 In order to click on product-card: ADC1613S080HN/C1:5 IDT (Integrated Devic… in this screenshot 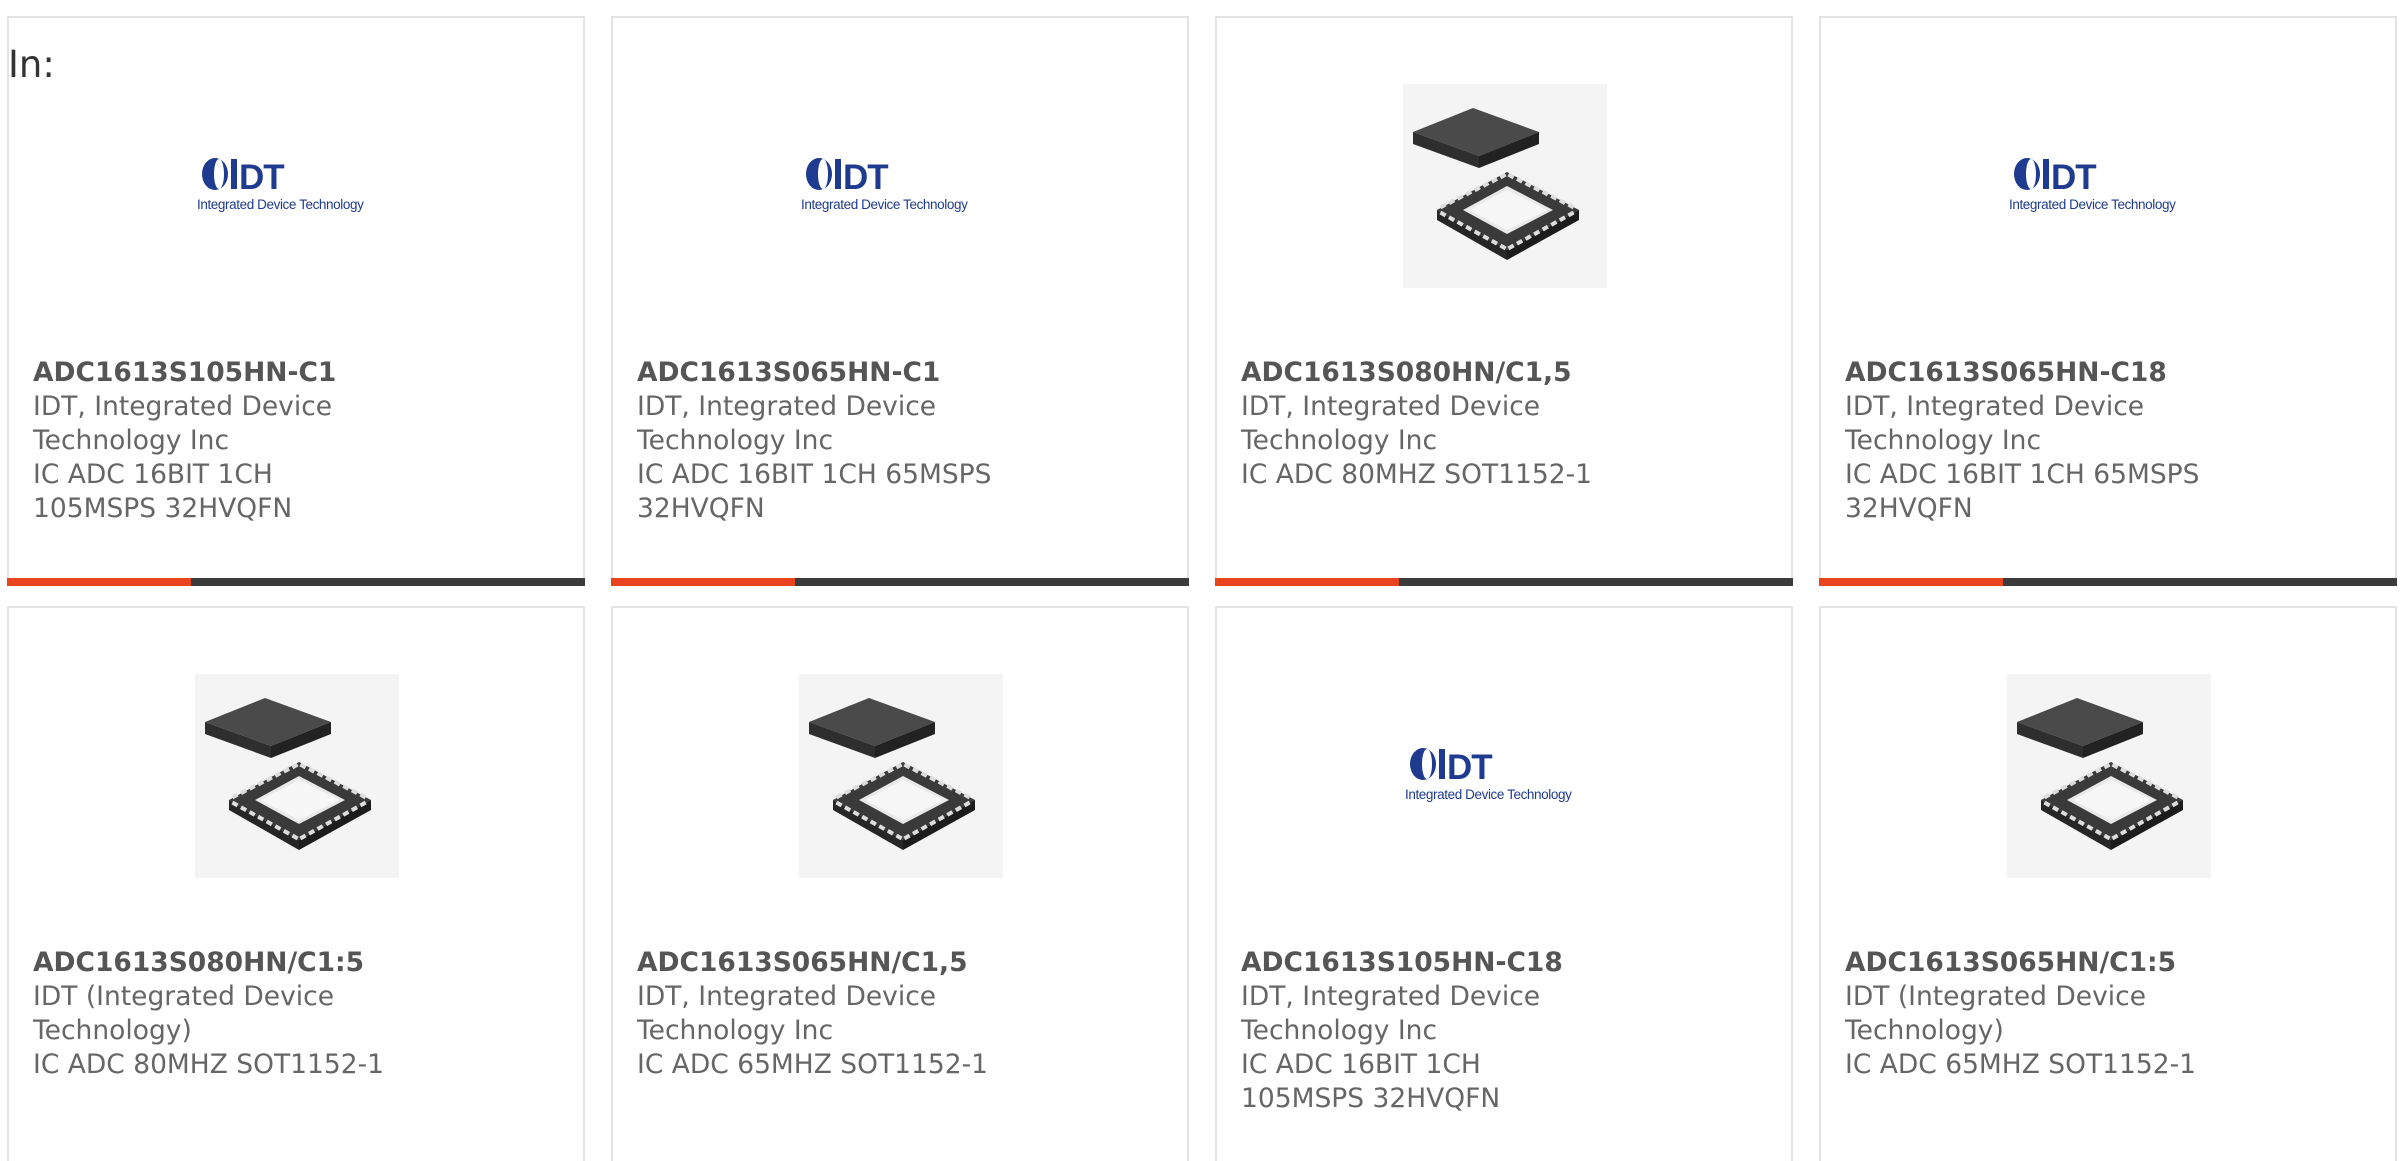, I will do `click(296, 883)`.